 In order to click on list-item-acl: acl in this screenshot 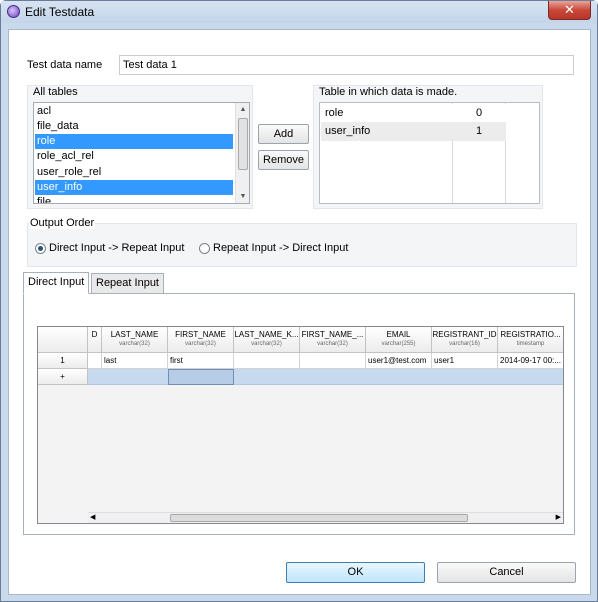, I will do `click(134, 111)`.